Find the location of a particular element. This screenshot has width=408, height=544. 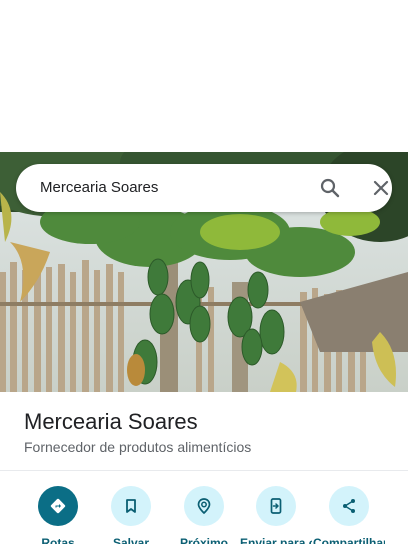

action-label: Salvar is located at coordinates (131, 540).